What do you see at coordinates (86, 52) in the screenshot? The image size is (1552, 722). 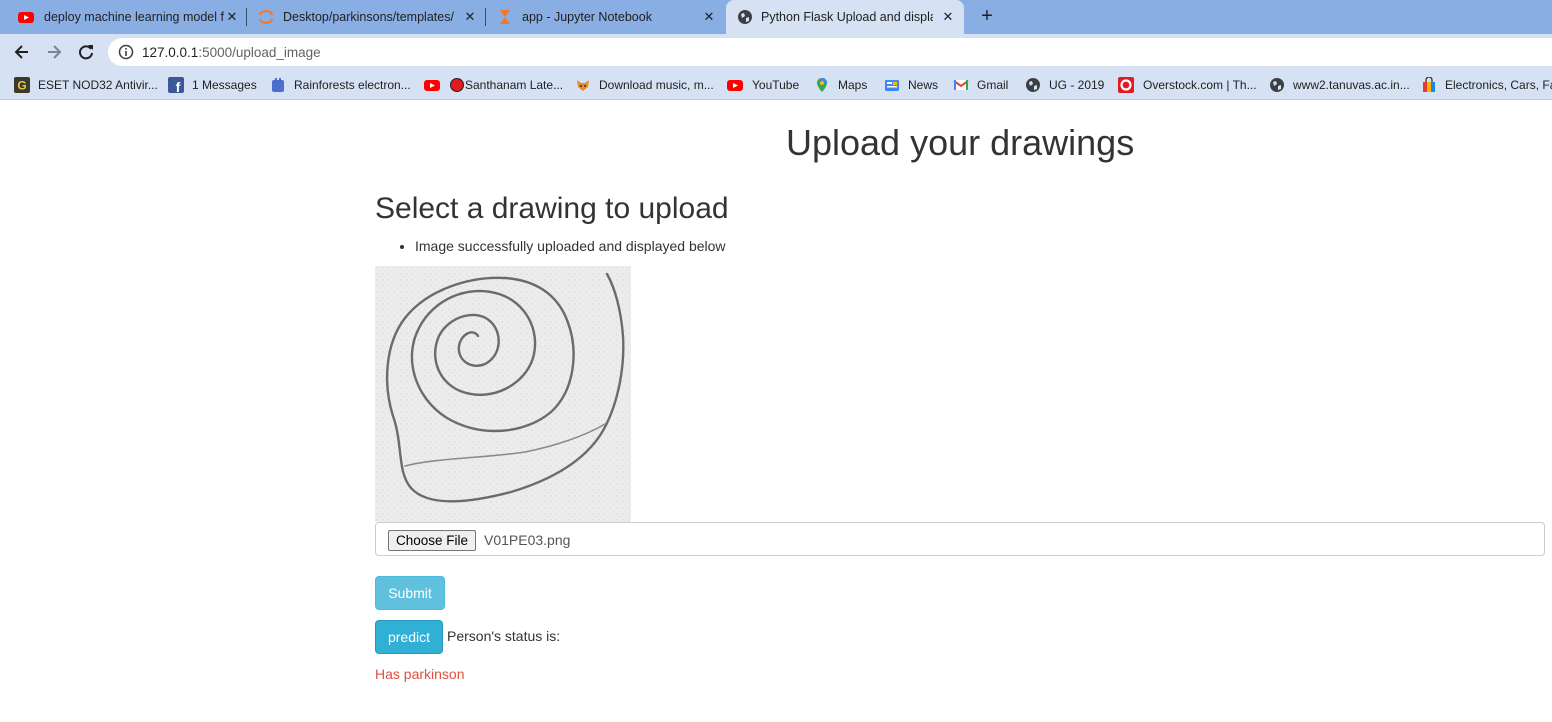 I see `reload-icon` at bounding box center [86, 52].